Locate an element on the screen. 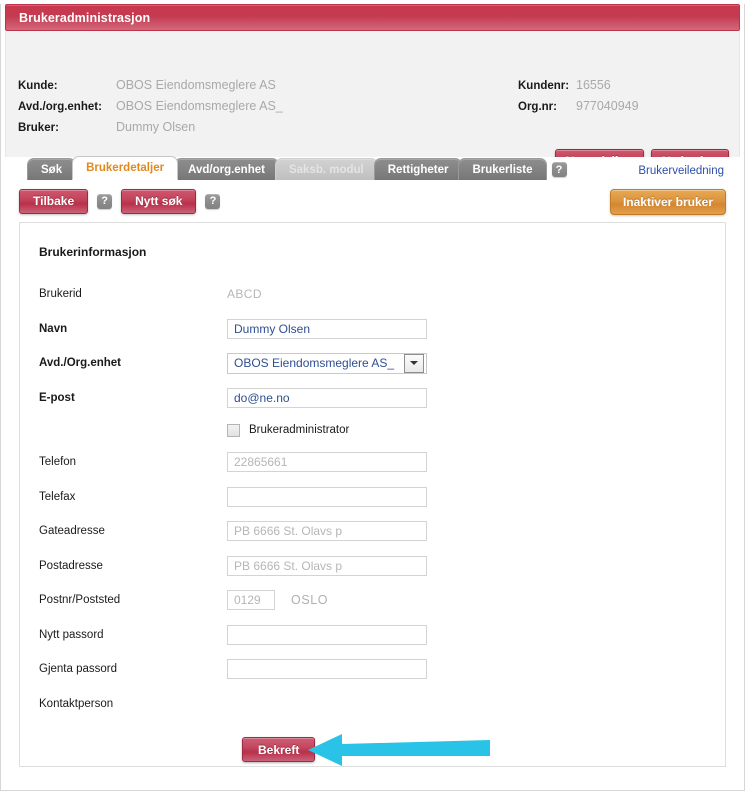  info-value-kundenr: 16556 is located at coordinates (593, 85).